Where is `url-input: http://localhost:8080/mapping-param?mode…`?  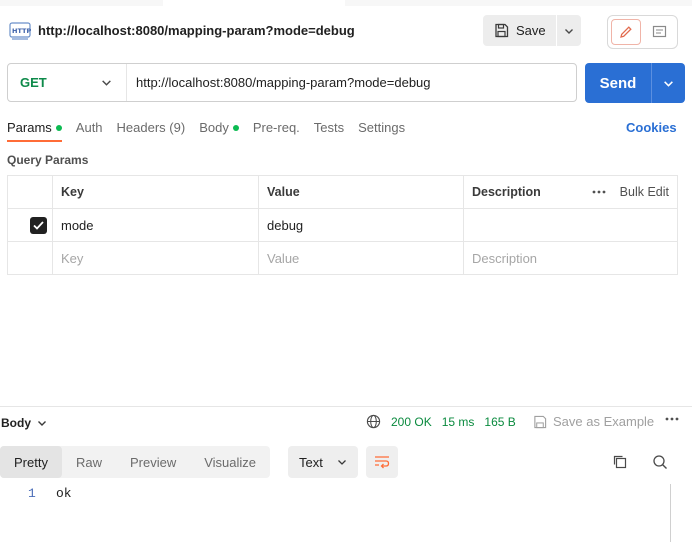 url-input: http://localhost:8080/mapping-param?mode… is located at coordinates (279, 82).